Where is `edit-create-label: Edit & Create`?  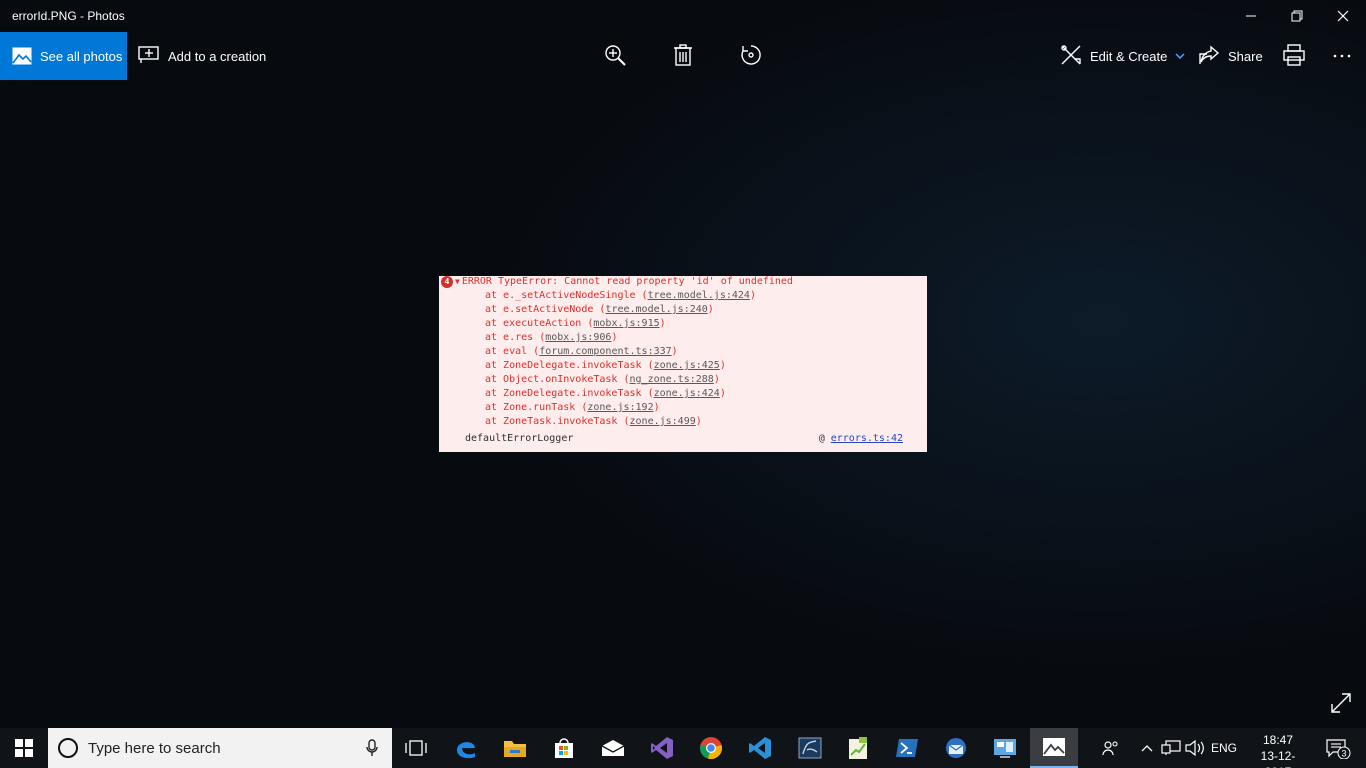
edit-create-label: Edit & Create is located at coordinates (1129, 56).